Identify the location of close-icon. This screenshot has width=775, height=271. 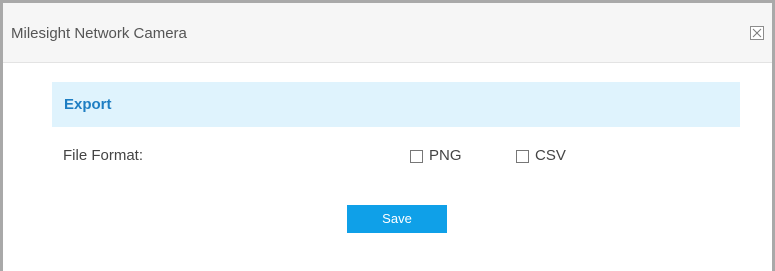
(757, 33).